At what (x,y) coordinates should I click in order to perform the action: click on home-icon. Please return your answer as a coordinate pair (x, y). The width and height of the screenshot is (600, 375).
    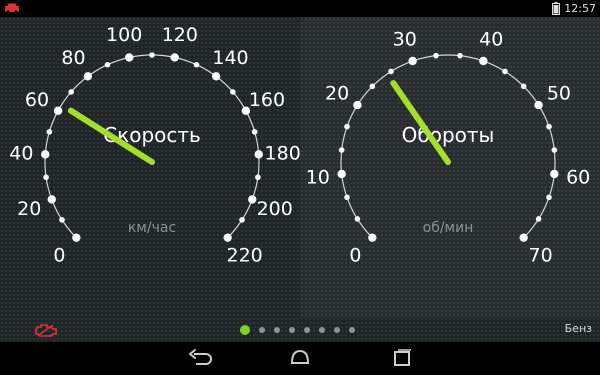
    Looking at the image, I should click on (300, 358).